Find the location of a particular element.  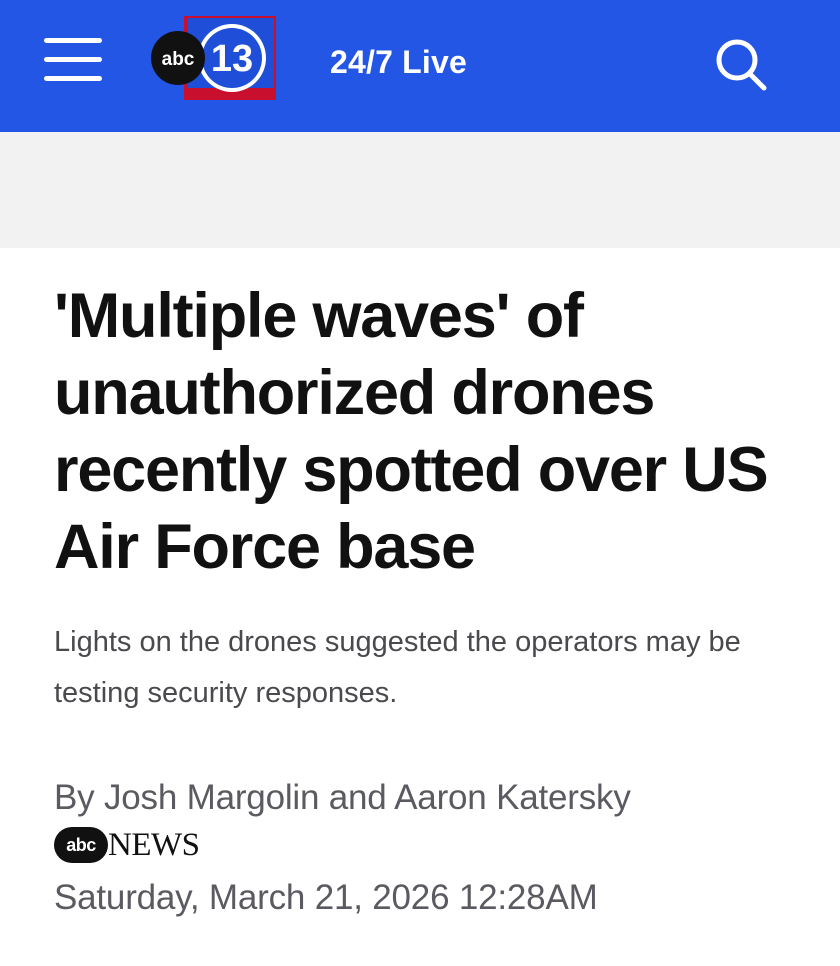

abc-mark: abc is located at coordinates (81, 845).